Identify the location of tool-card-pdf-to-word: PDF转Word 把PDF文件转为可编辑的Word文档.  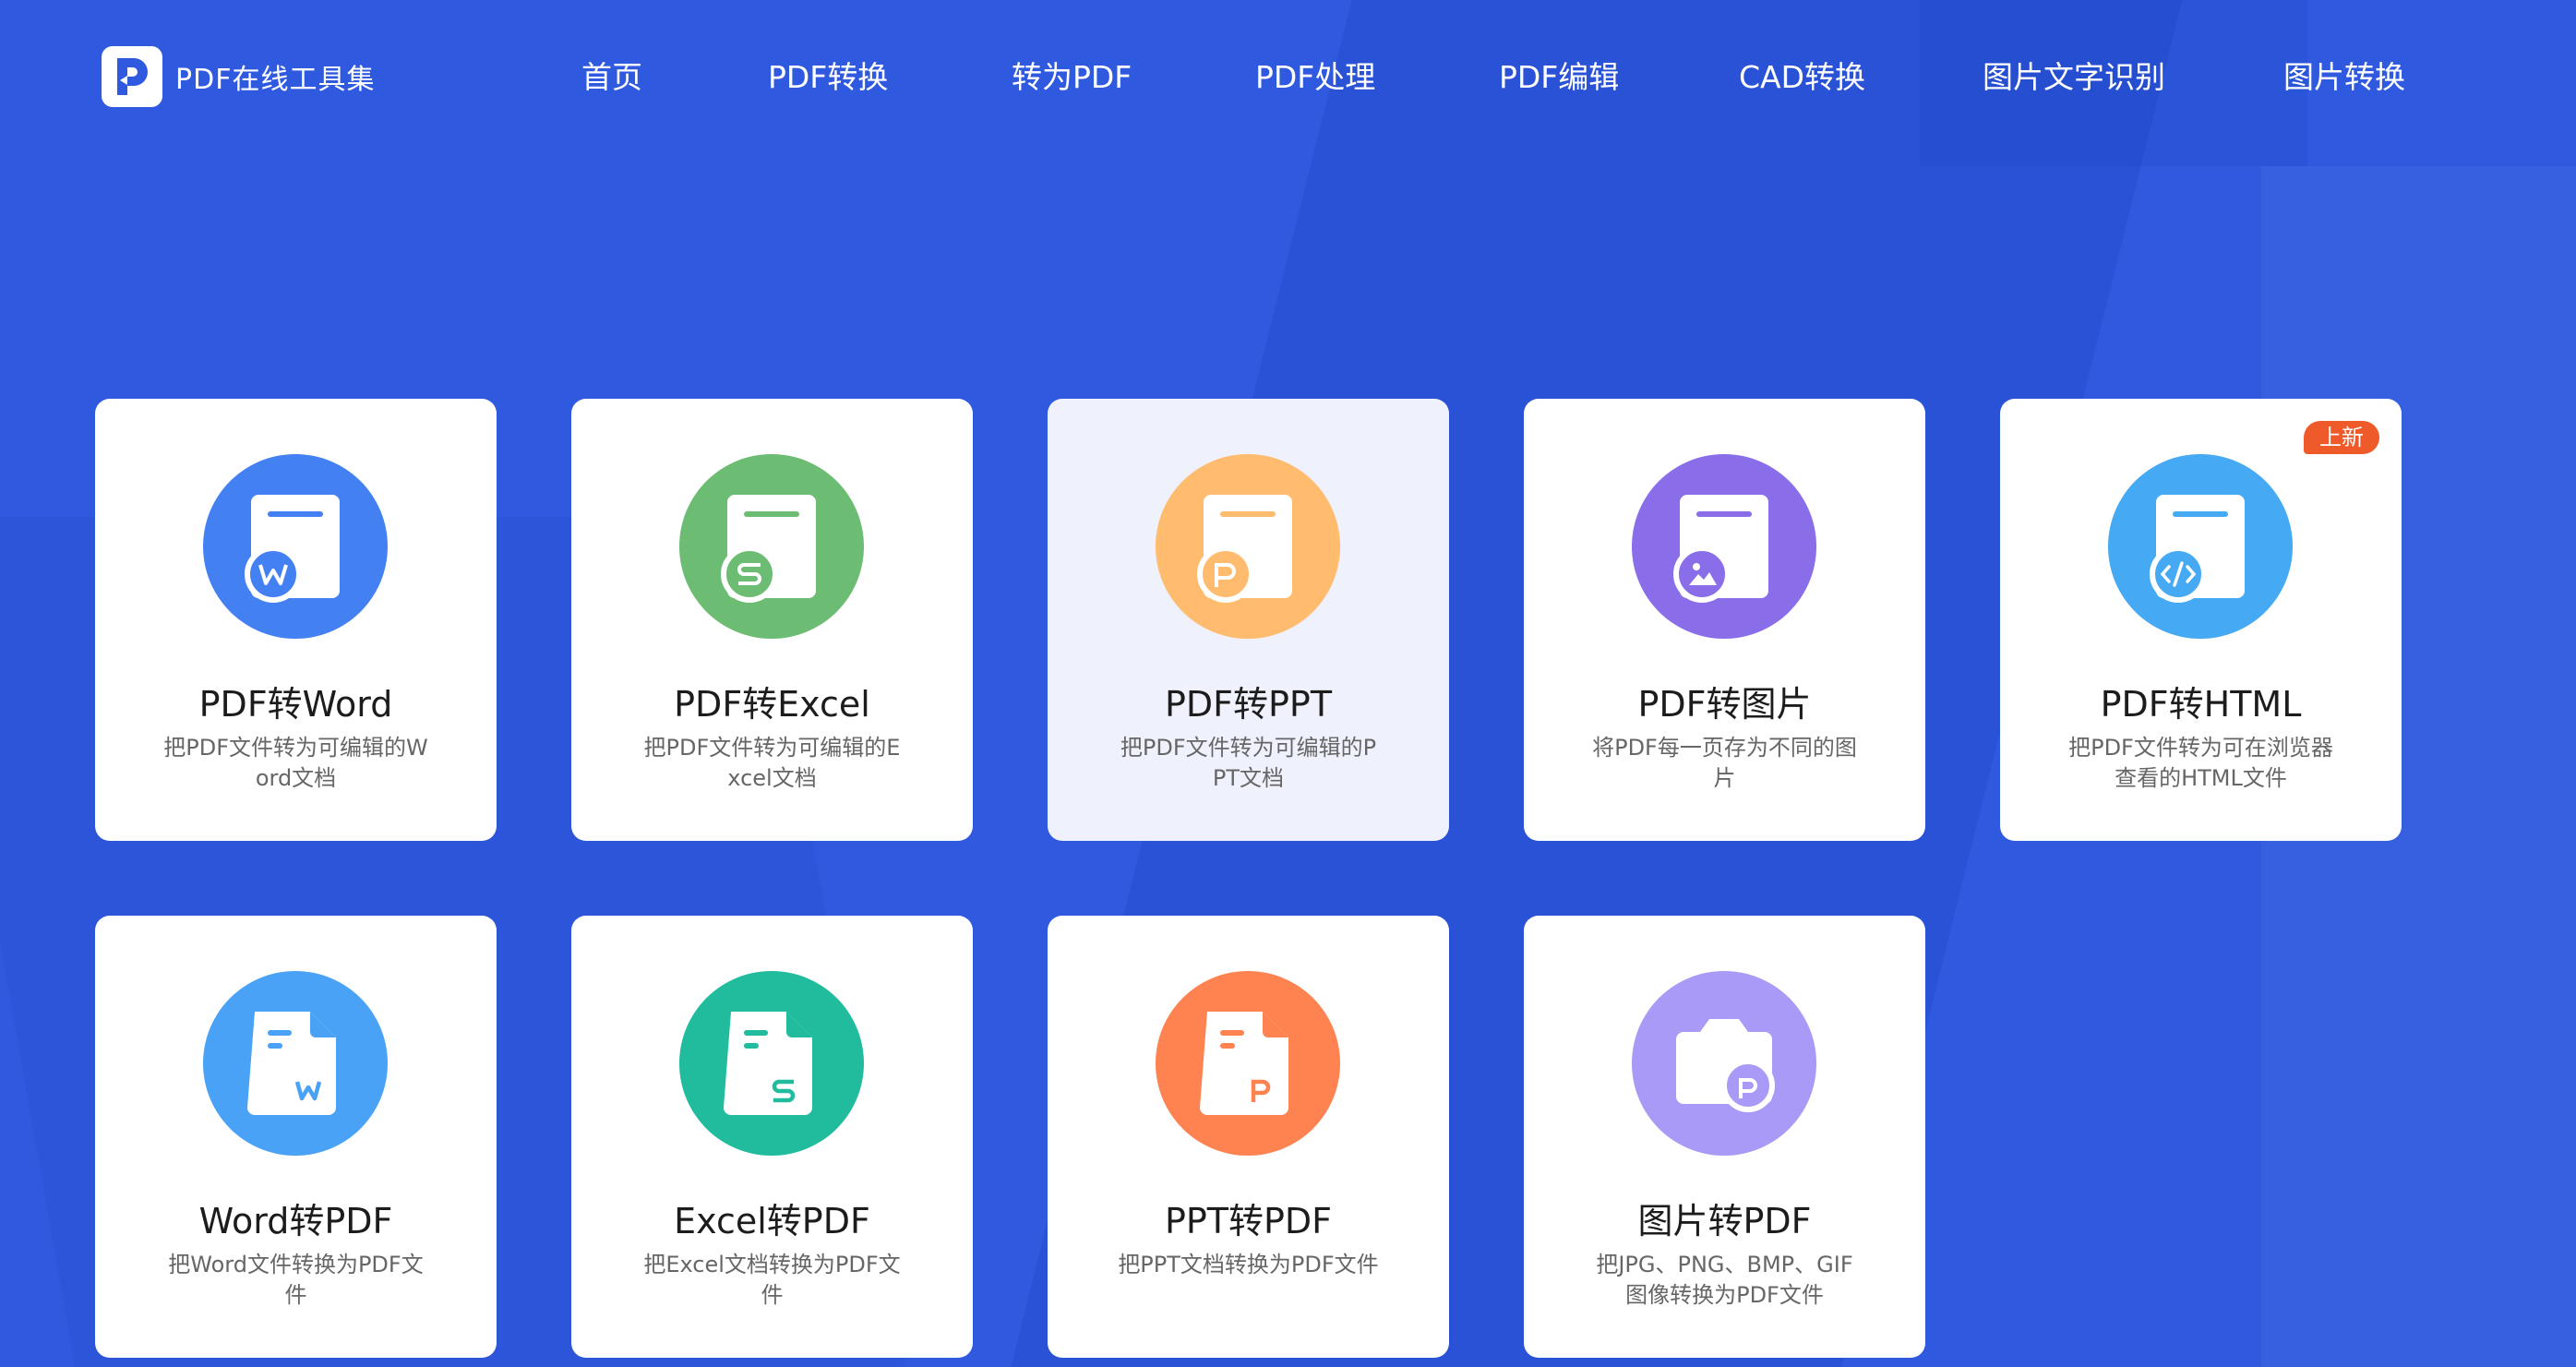
(296, 620).